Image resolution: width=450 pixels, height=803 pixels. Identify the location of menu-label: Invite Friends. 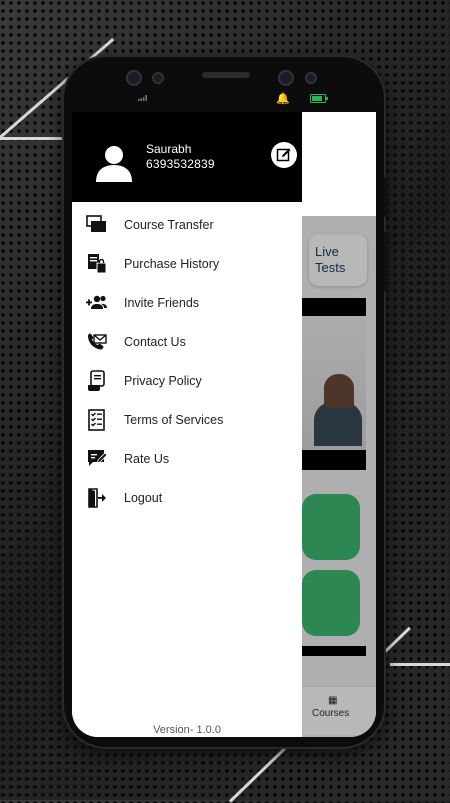
(162, 303).